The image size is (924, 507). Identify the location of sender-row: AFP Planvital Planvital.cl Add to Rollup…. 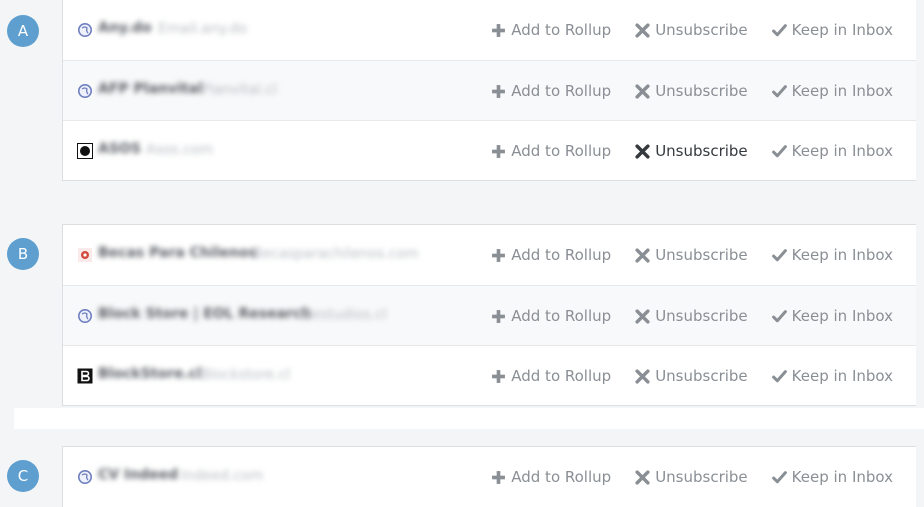
(489, 90).